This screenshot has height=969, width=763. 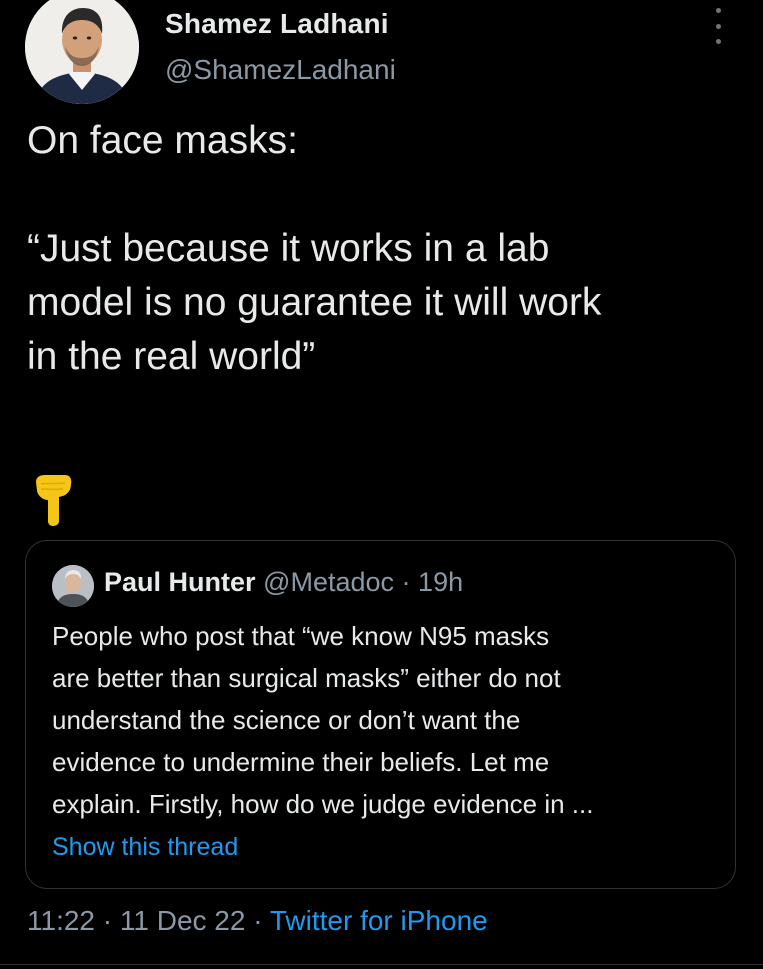 I want to click on author-display-name: Shamez Ladhani, so click(x=277, y=24).